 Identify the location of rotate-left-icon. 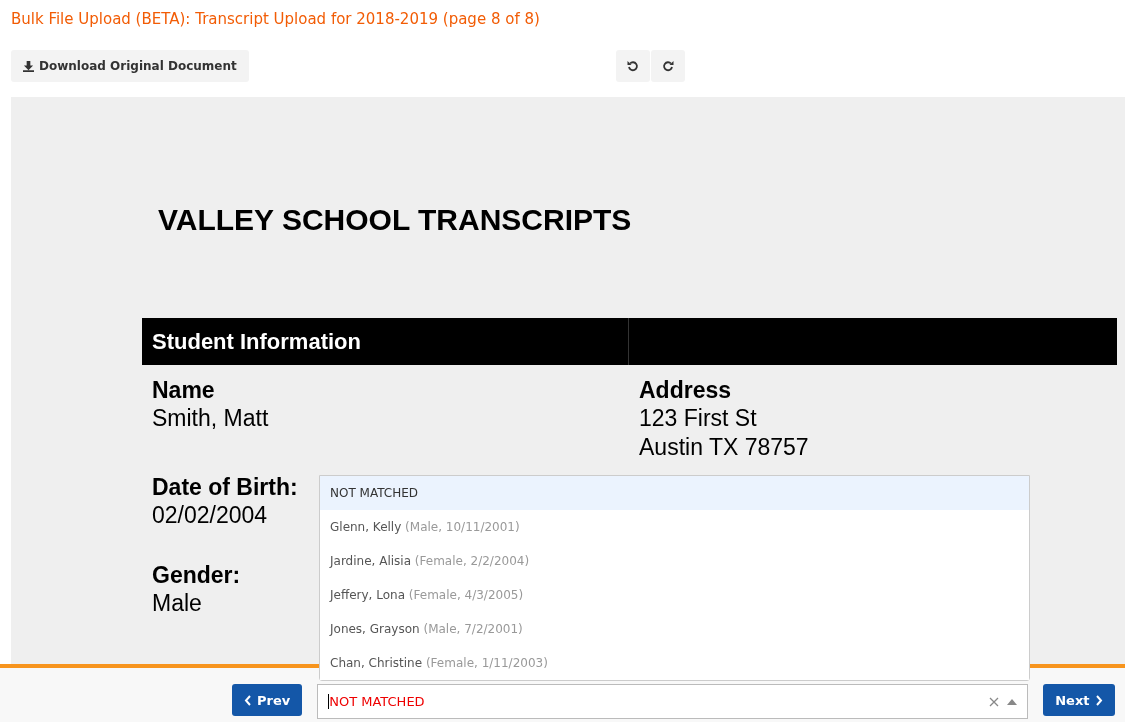
(633, 66).